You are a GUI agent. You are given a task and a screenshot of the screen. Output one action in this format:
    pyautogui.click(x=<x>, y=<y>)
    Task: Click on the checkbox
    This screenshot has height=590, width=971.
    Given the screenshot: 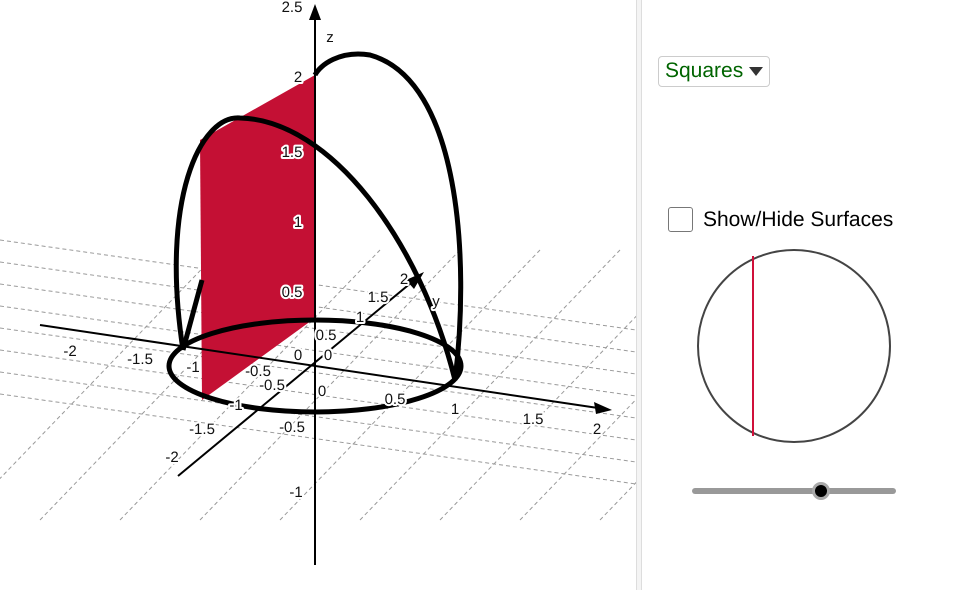 What is the action you would take?
    pyautogui.click(x=680, y=219)
    